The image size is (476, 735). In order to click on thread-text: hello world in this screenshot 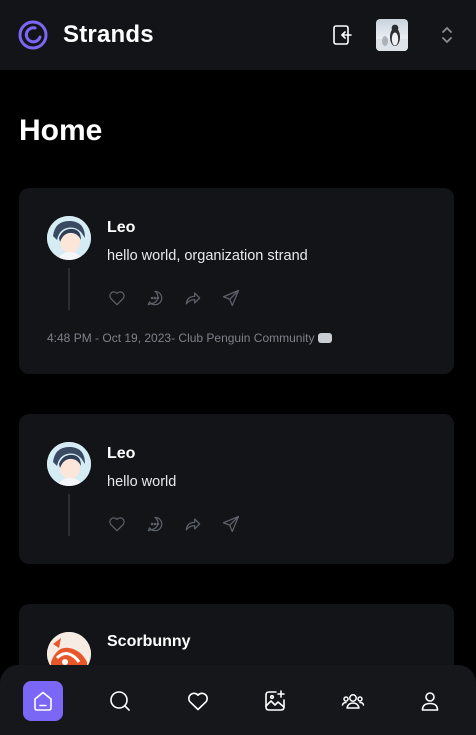, I will do `click(142, 482)`.